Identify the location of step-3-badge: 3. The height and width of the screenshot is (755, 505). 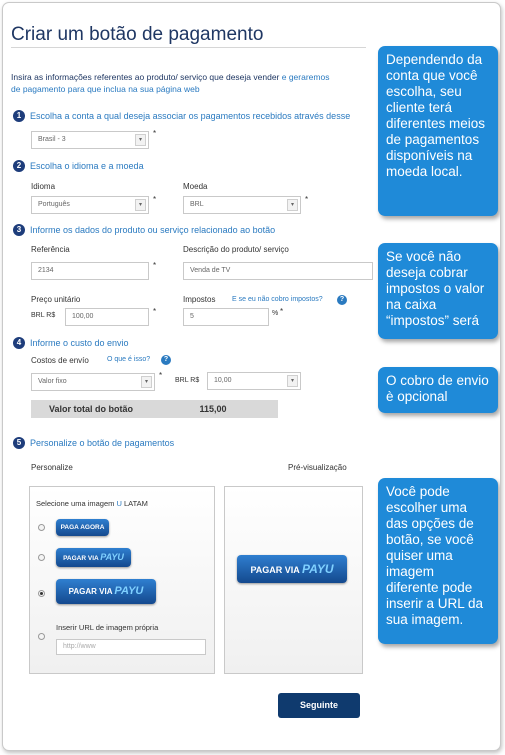
(19, 230).